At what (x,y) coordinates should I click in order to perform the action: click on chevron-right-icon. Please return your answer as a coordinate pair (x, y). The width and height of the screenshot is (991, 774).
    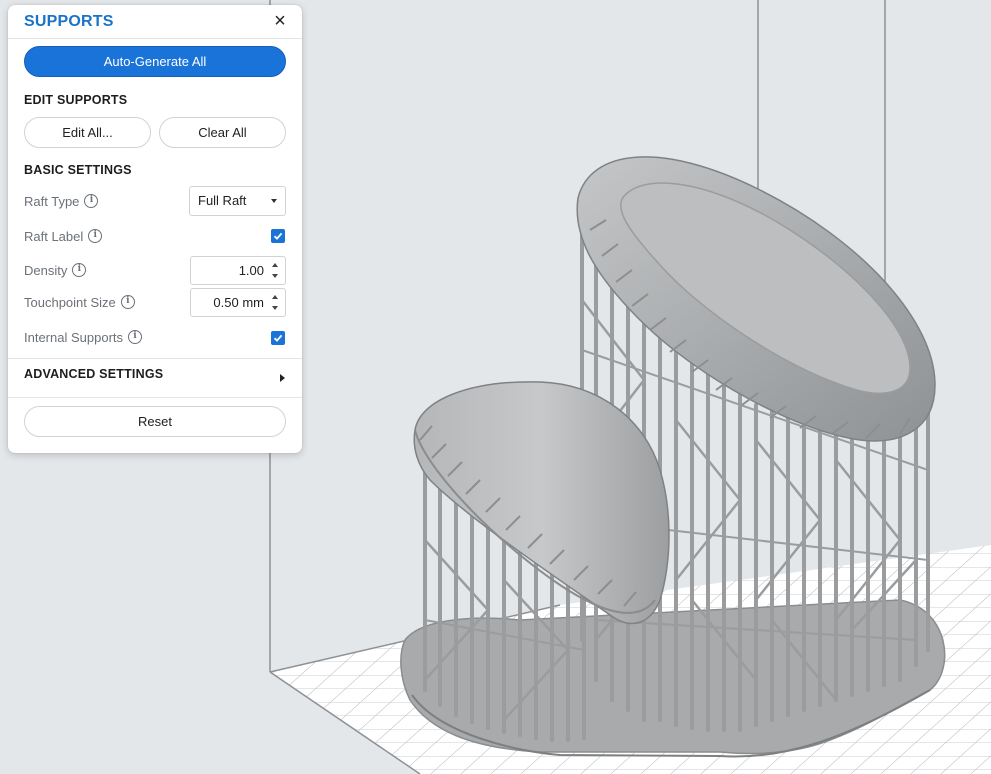
    Looking at the image, I should click on (282, 378).